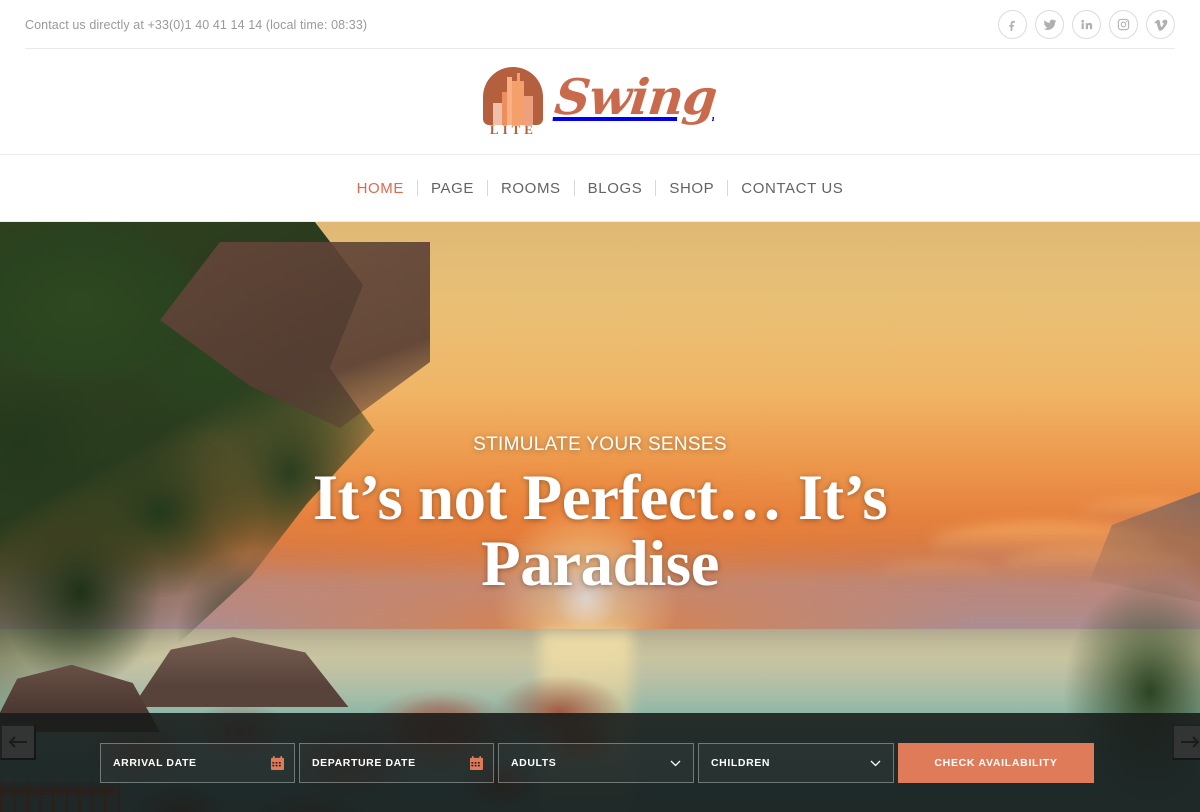 This screenshot has width=1200, height=812. Describe the element at coordinates (531, 188) in the screenshot. I see `nav-item-rooms: ROOMS` at that location.